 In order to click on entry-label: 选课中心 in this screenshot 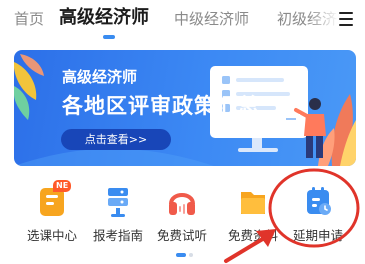, I will do `click(51, 235)`.